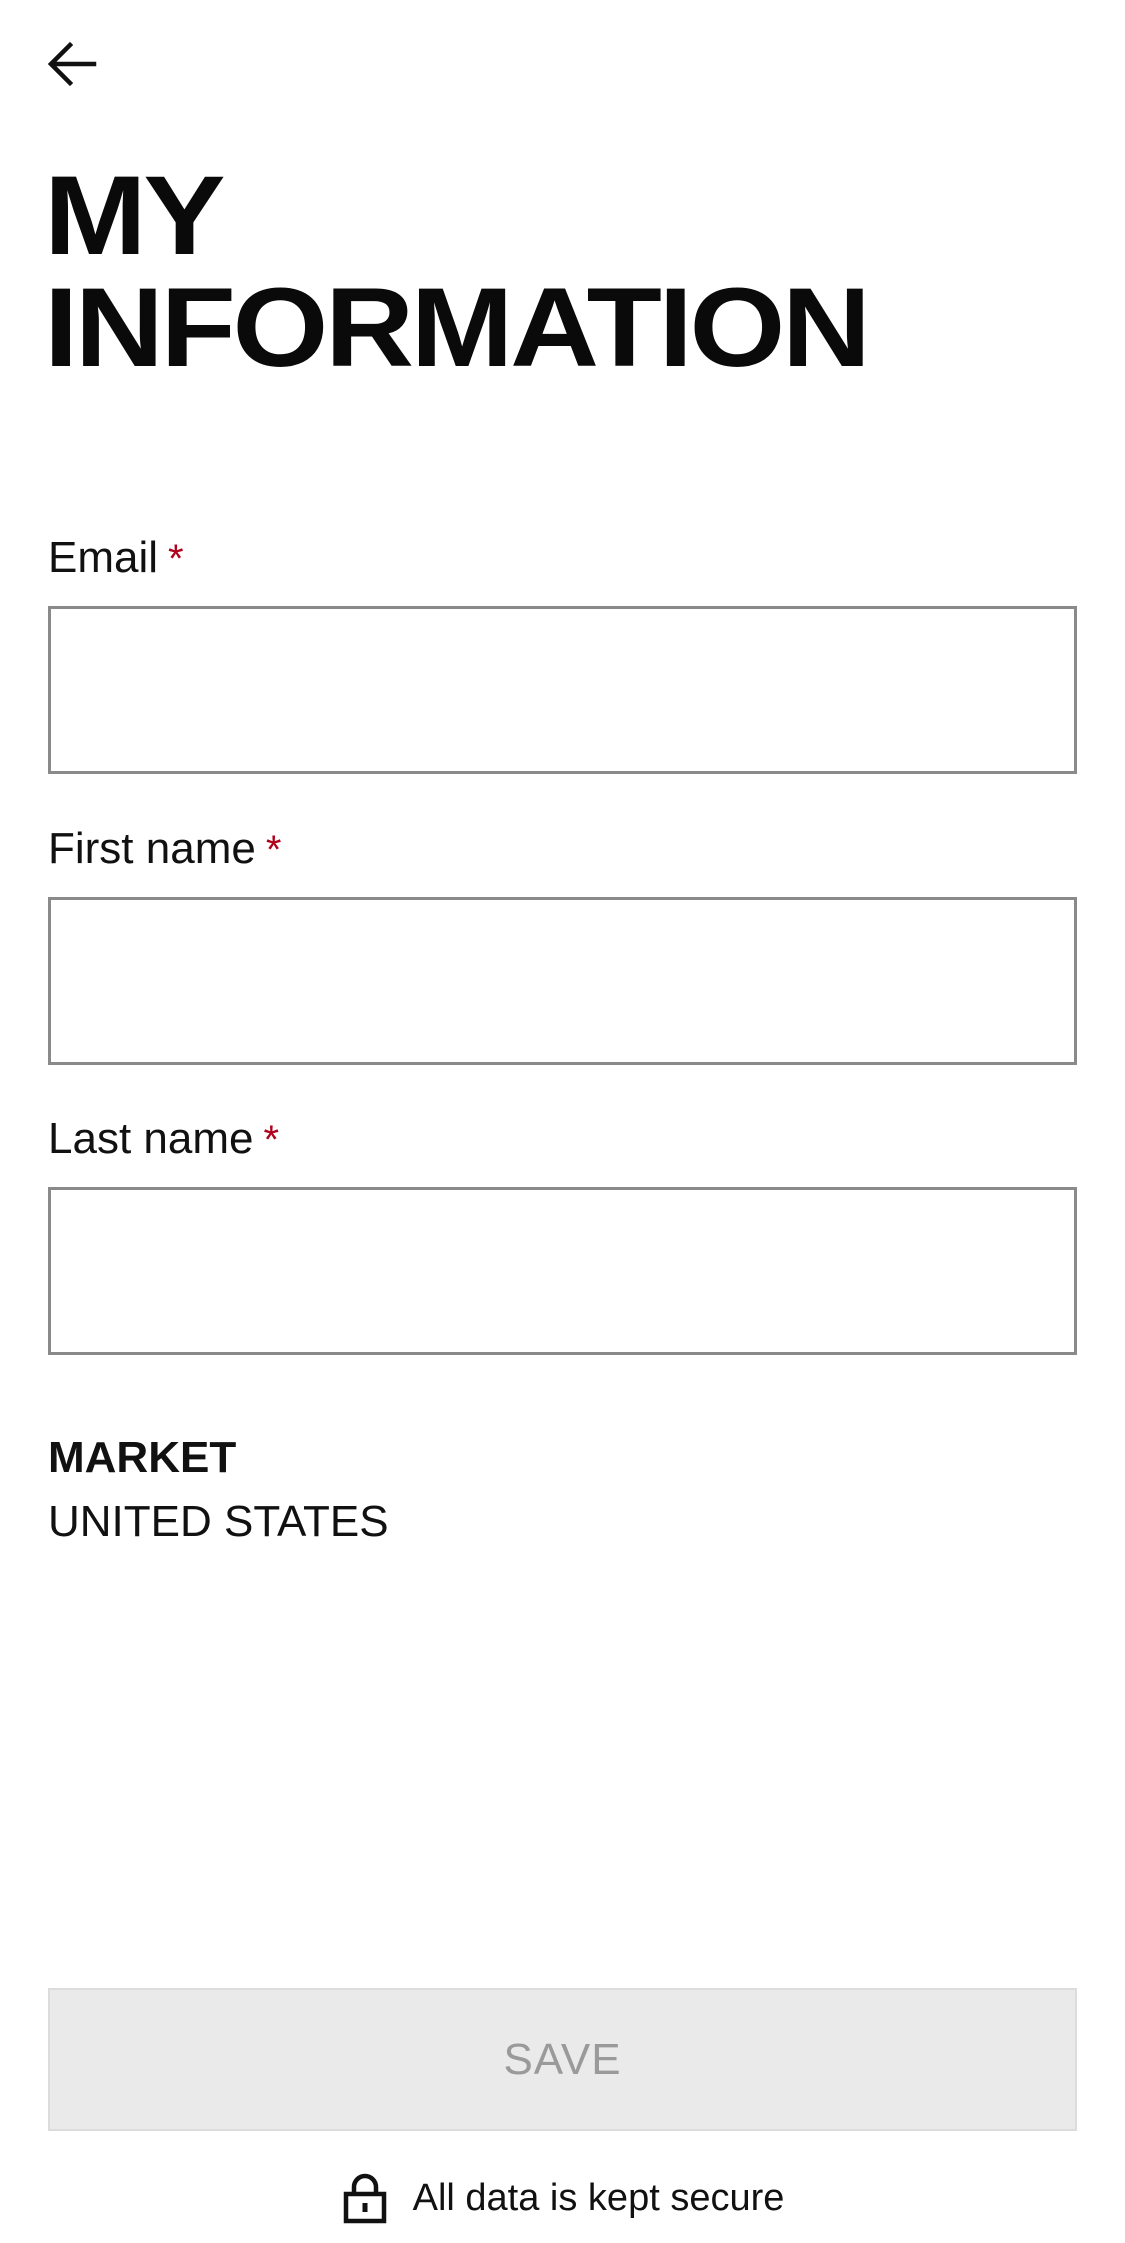 The width and height of the screenshot is (1125, 2243). I want to click on email-field-group: Email *, so click(562, 653).